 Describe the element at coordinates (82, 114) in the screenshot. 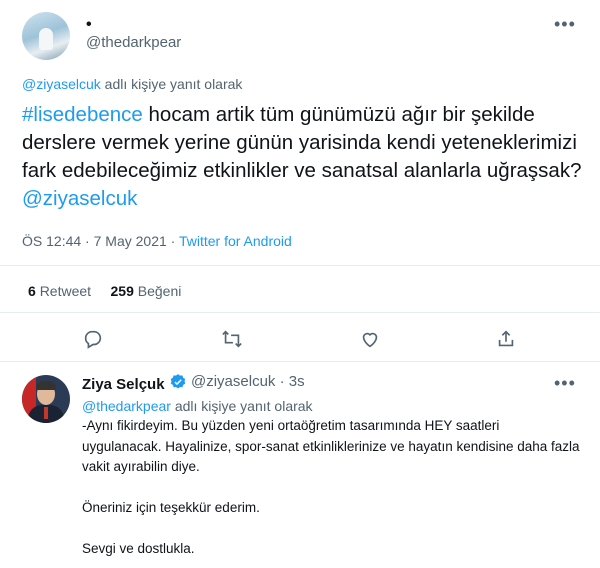

I see `hashtag-link: #lisedebence` at that location.